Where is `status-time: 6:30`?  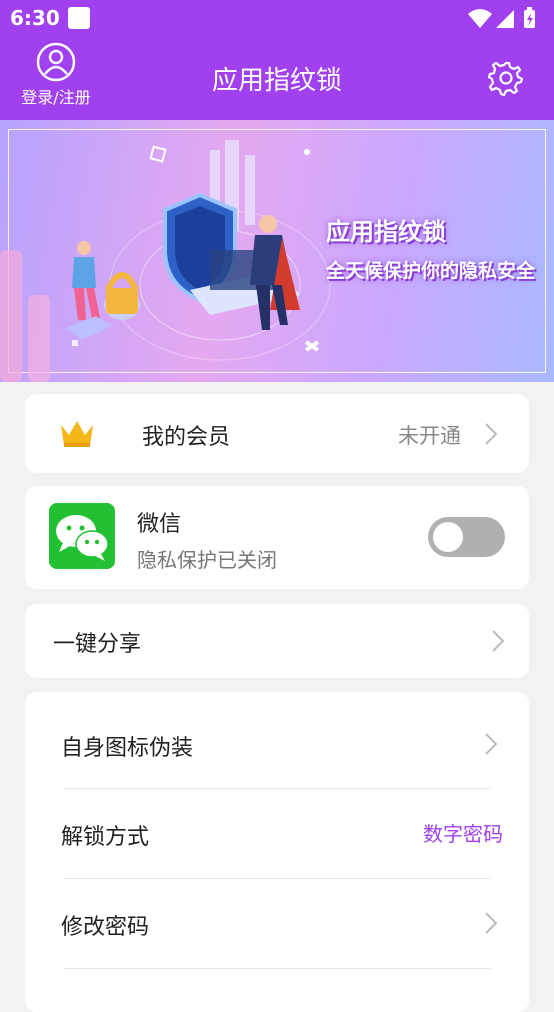 status-time: 6:30 is located at coordinates (35, 18).